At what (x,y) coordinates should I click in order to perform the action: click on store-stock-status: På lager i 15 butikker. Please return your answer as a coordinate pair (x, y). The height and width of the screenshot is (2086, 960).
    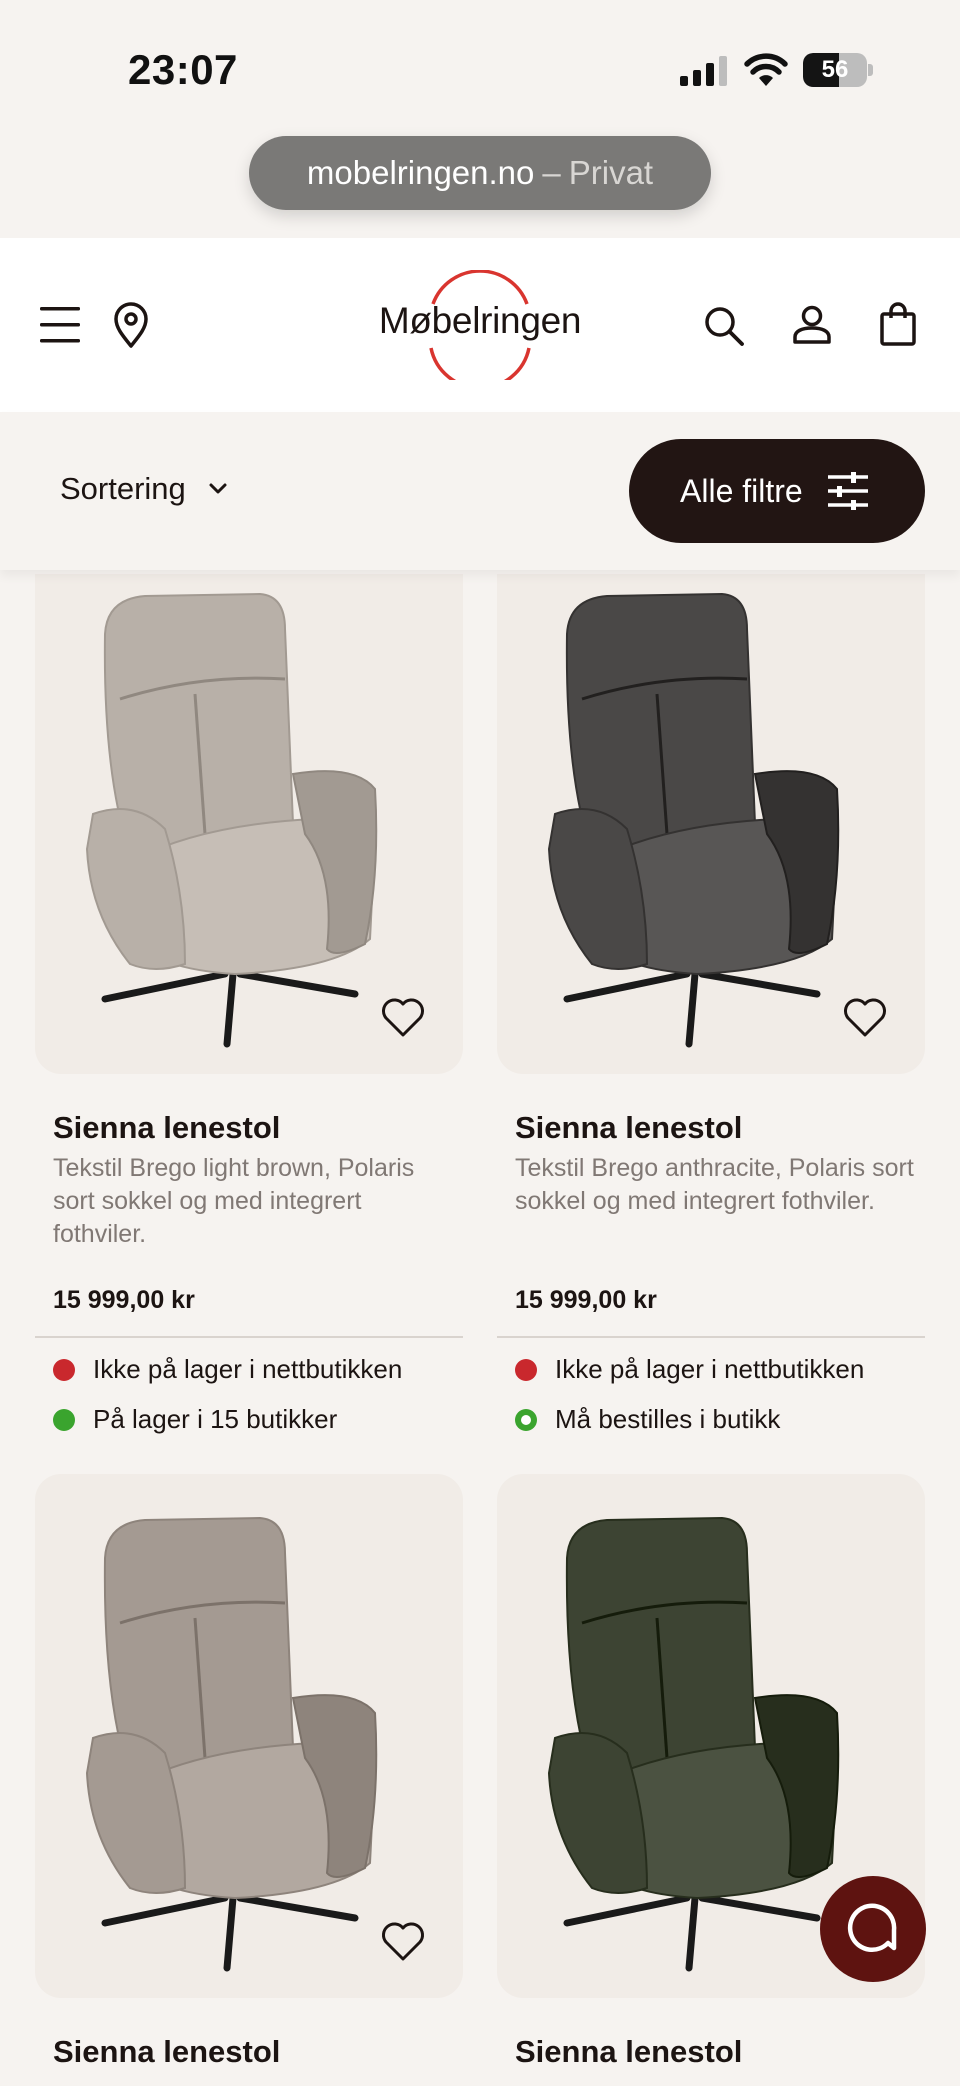
    Looking at the image, I should click on (195, 1419).